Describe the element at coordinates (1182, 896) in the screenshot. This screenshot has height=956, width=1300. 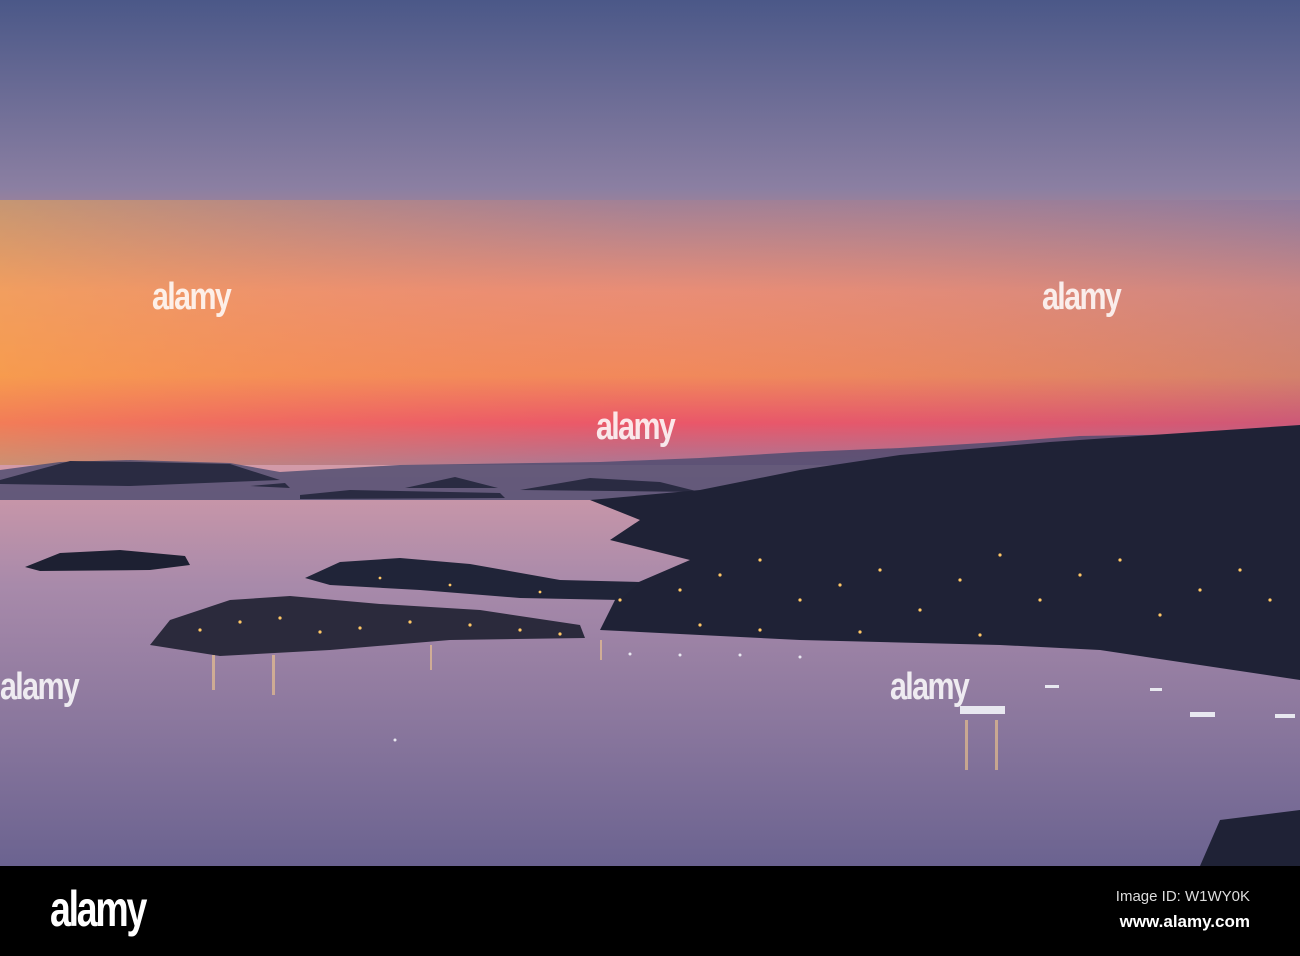
I see `image-id: Image ID: W1WY0K` at that location.